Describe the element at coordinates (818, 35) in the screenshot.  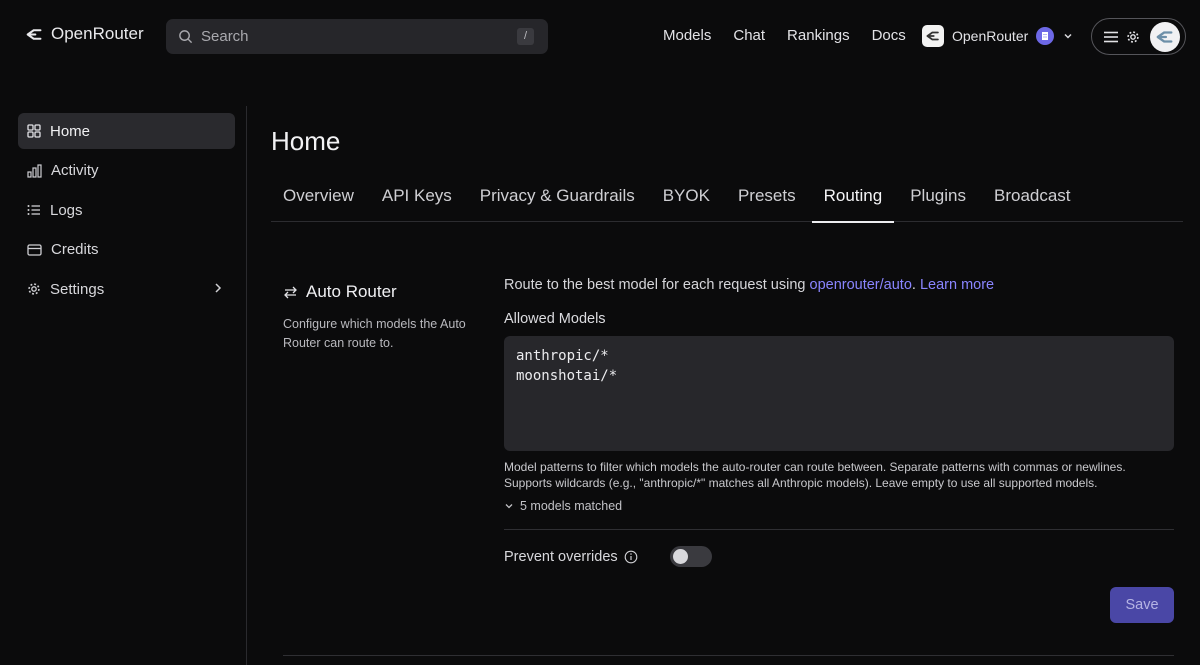
I see `nav-rankings: Rankings` at that location.